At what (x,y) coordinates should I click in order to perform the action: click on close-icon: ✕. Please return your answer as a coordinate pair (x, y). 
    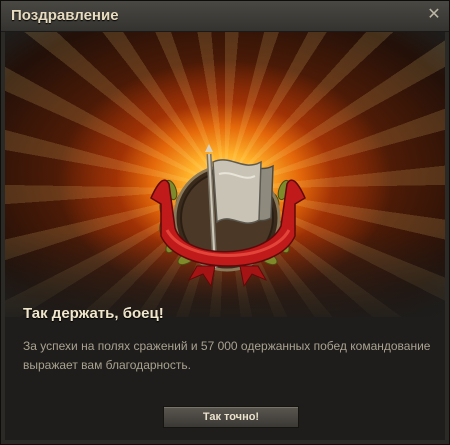
    Looking at the image, I should click on (434, 15).